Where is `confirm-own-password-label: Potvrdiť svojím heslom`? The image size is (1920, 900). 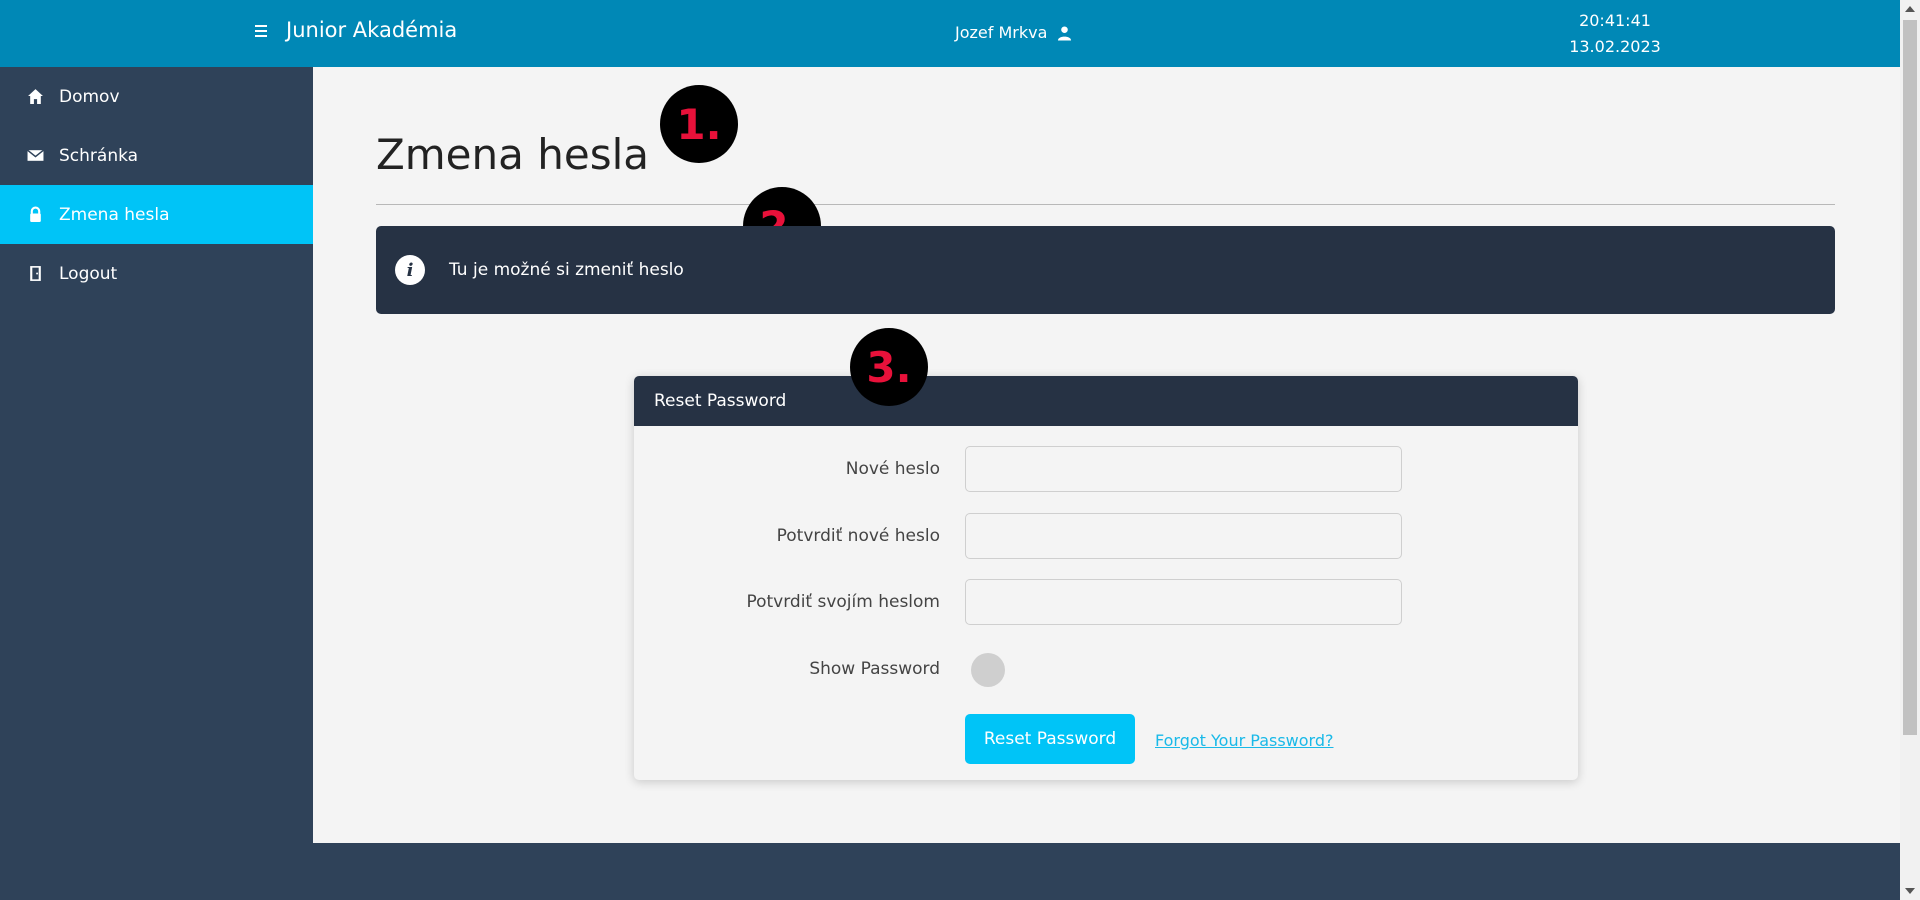 confirm-own-password-label: Potvrdiť svojím heslom is located at coordinates (843, 602).